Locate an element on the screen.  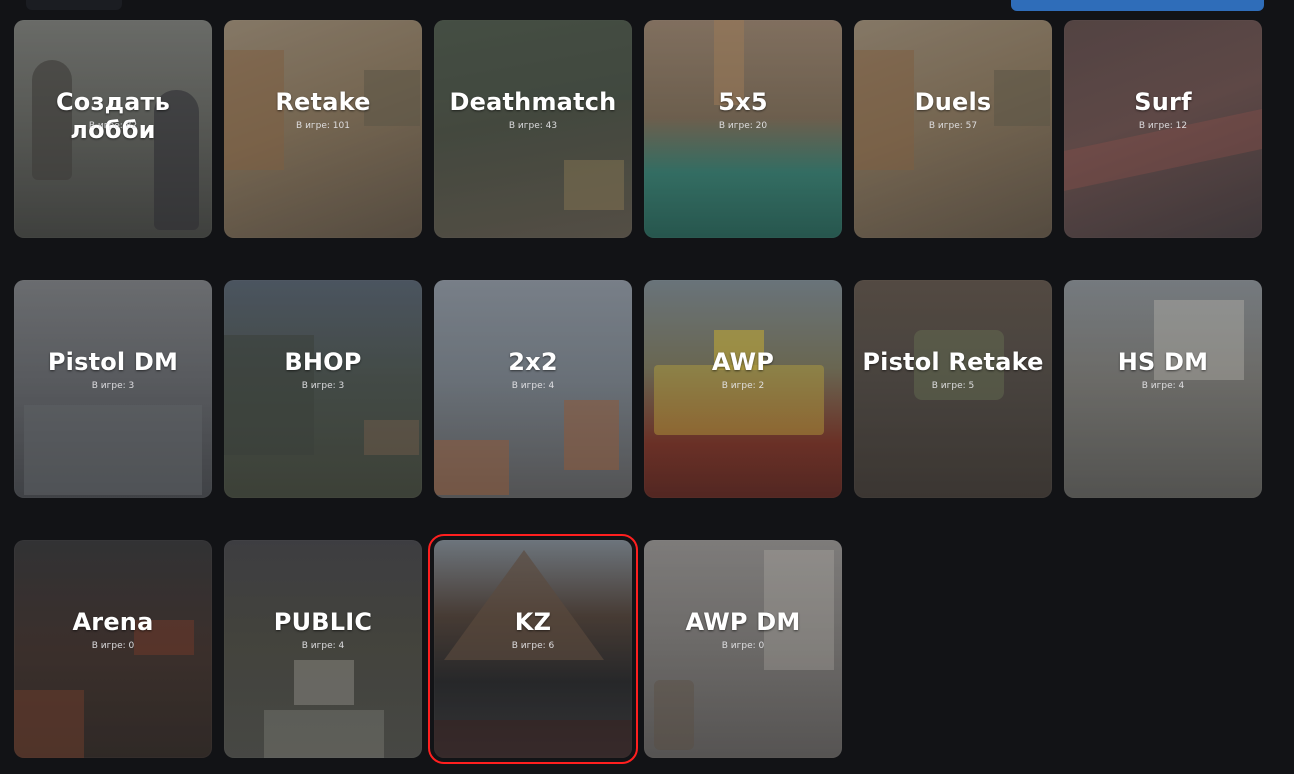
mode-title: Surf is located at coordinates (1163, 102).